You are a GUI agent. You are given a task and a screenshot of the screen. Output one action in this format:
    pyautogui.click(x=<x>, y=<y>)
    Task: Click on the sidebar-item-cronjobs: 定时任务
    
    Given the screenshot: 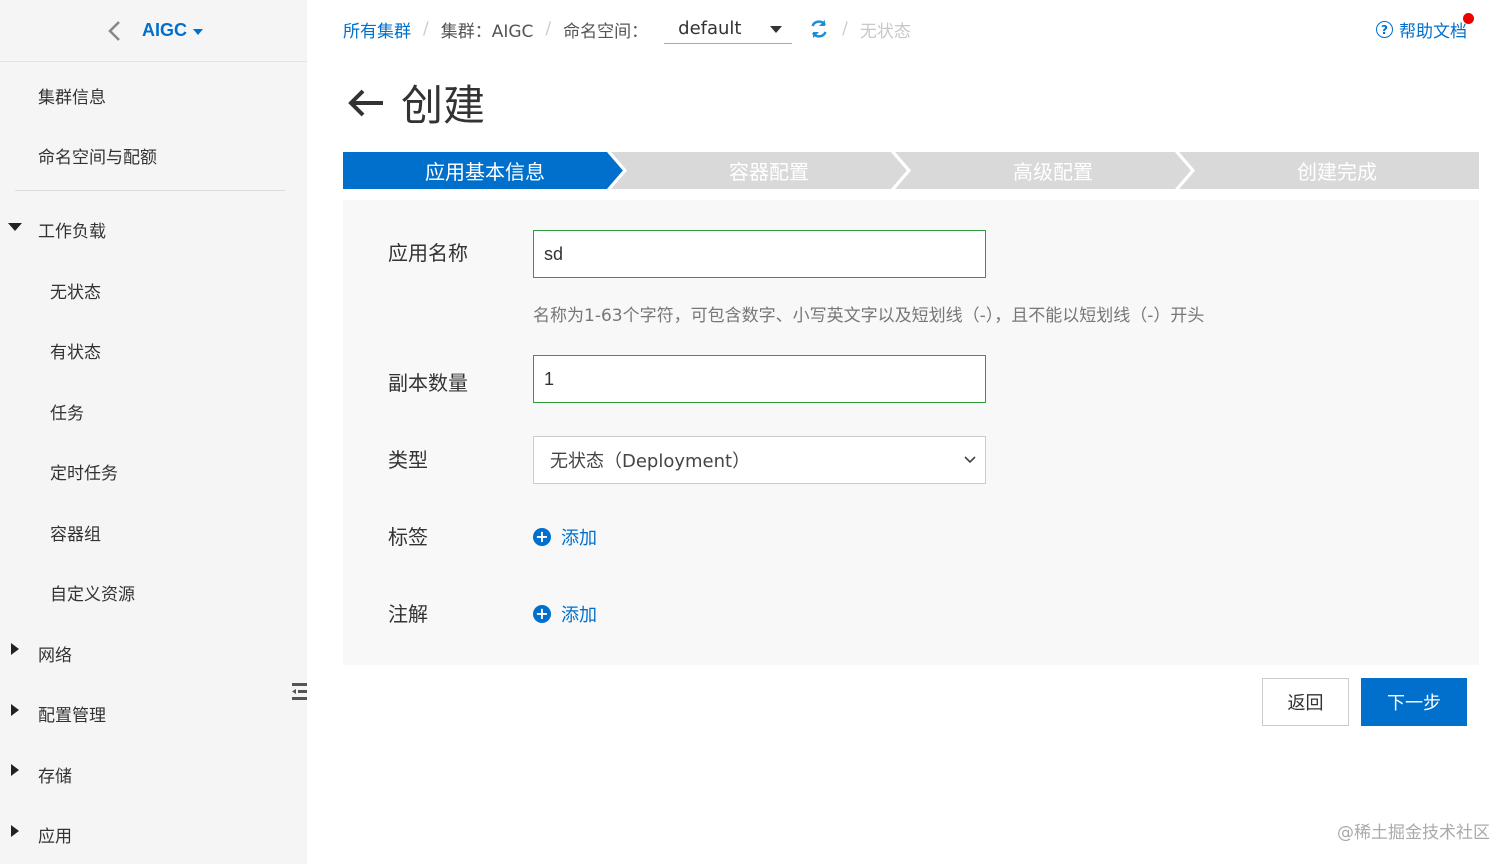 What is the action you would take?
    pyautogui.click(x=84, y=471)
    